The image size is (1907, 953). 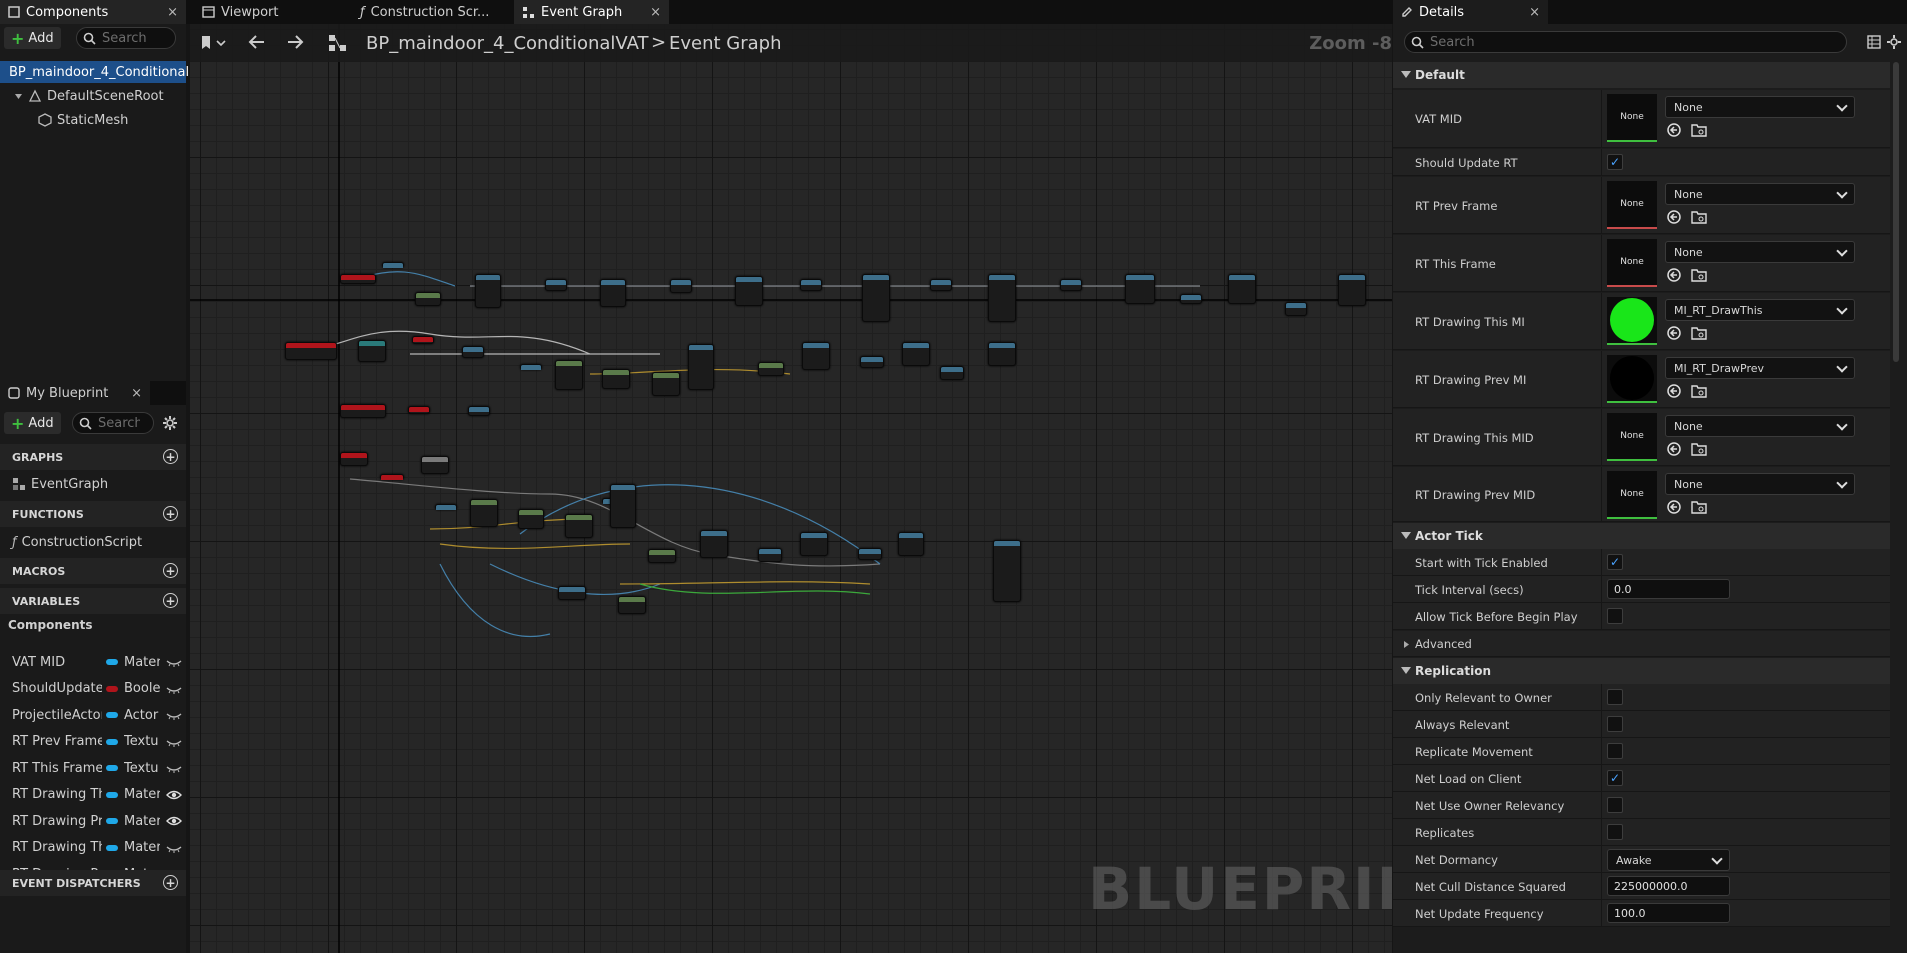 What do you see at coordinates (269, 12) in the screenshot?
I see `tab-viewport: Viewport` at bounding box center [269, 12].